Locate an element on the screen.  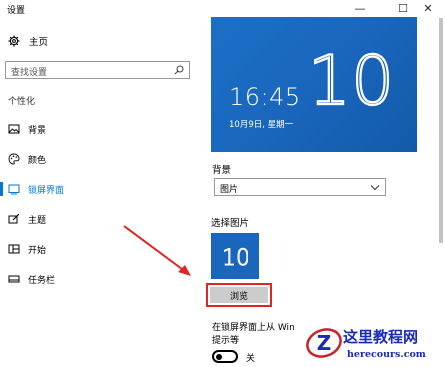
toggle-knob is located at coordinates (219, 356).